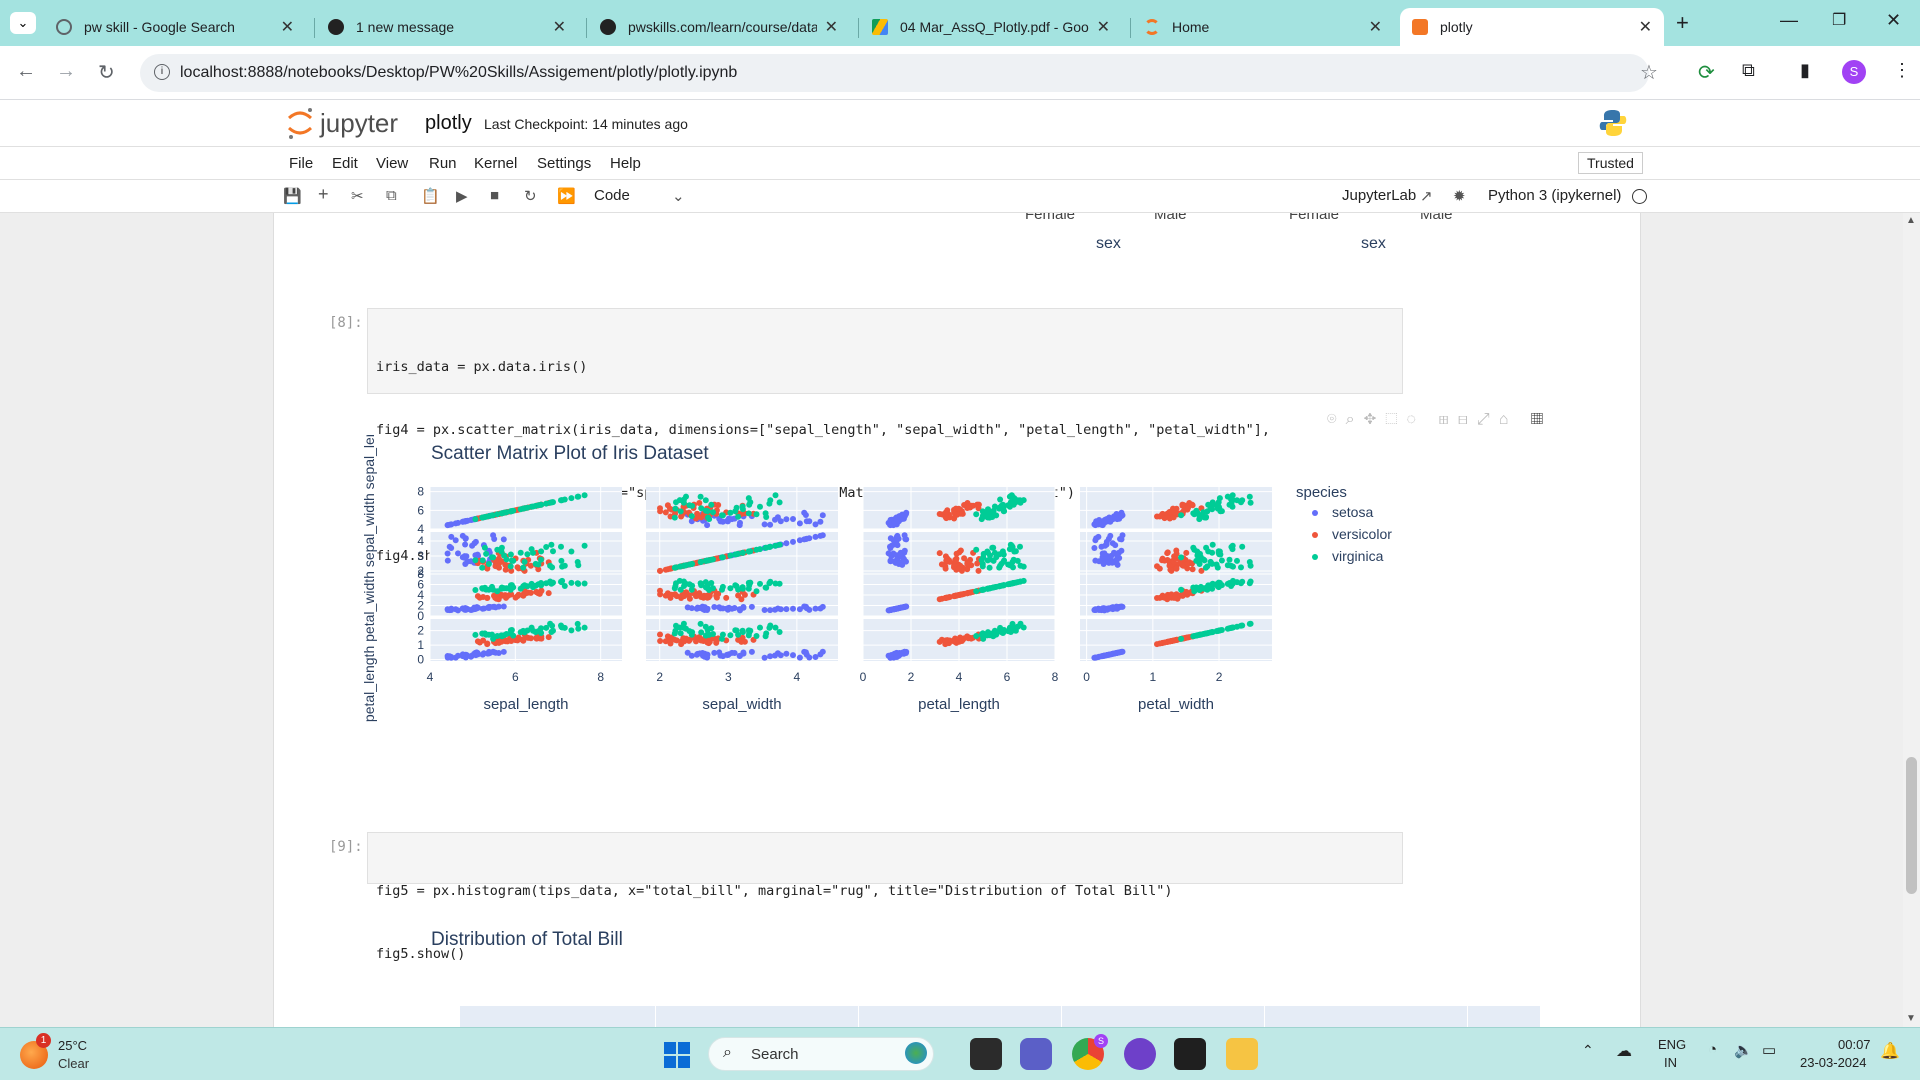 The image size is (1920, 1080). I want to click on clock-time: 00:07, so click(1854, 1044).